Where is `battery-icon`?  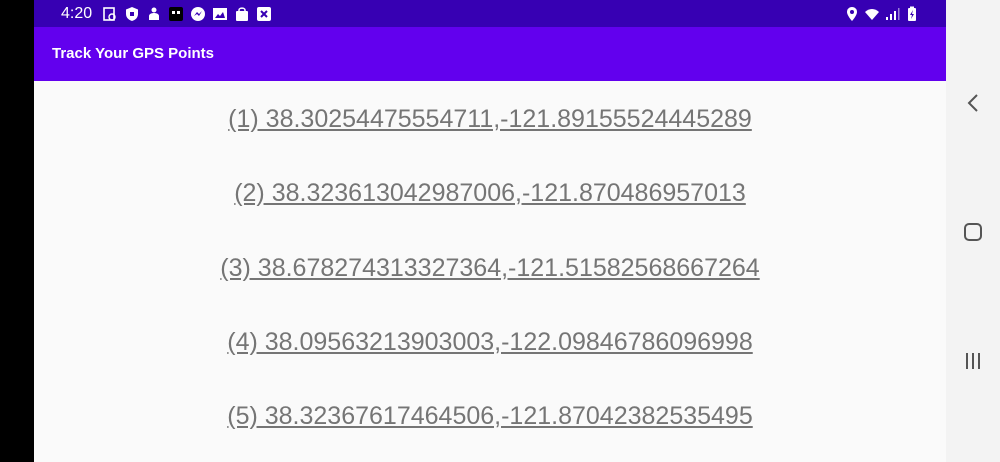 battery-icon is located at coordinates (912, 14).